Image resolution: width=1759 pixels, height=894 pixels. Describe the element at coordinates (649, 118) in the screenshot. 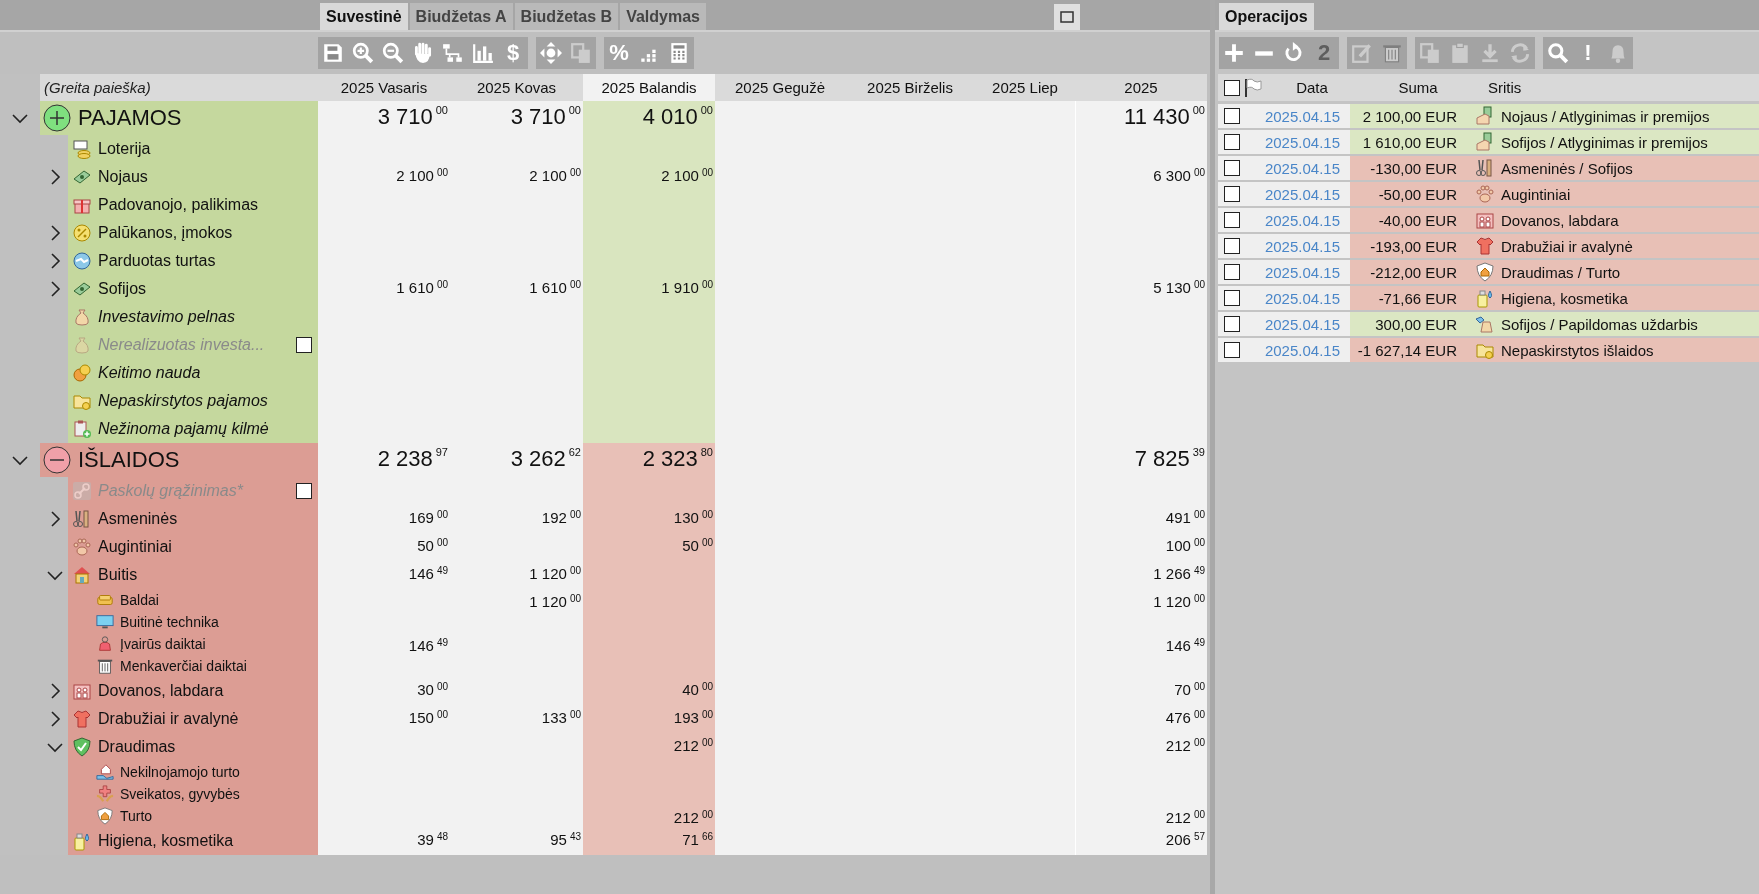

I see `amount-cell: 4 010$^{00}$` at that location.